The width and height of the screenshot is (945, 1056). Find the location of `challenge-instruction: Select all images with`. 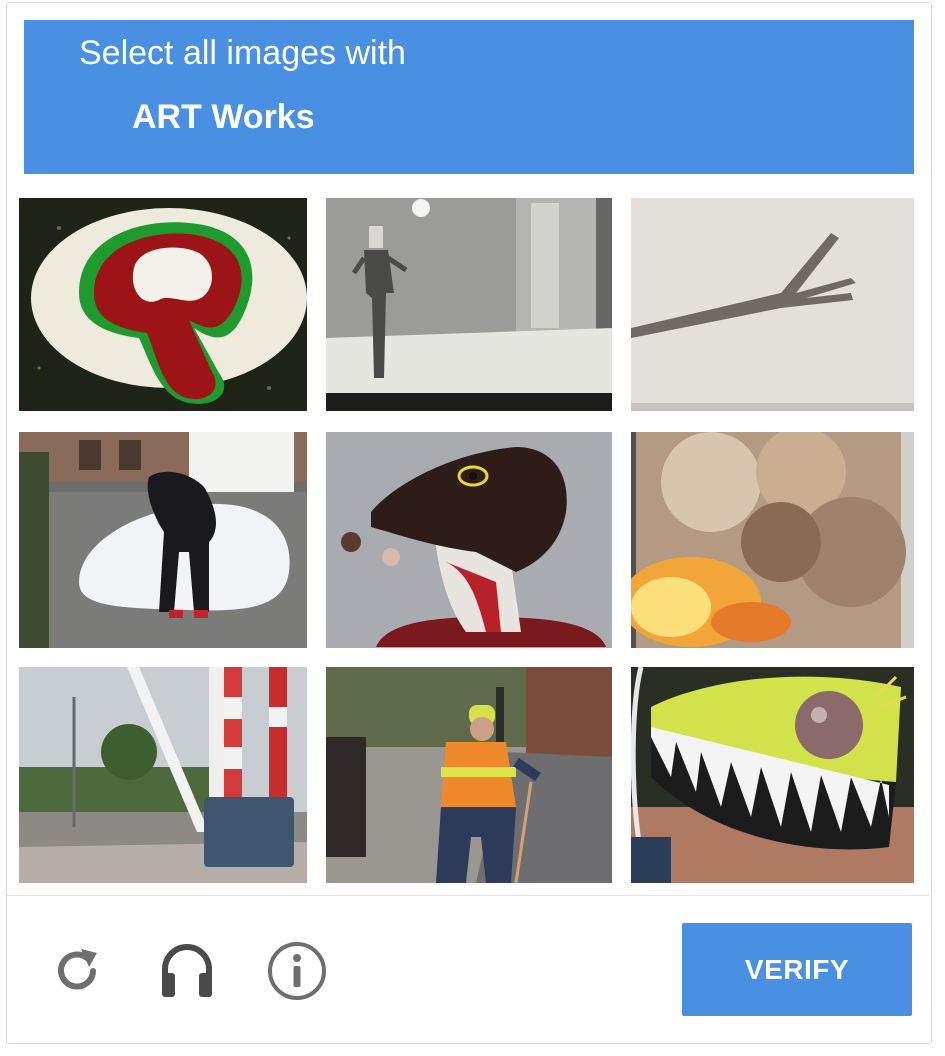

challenge-instruction: Select all images with is located at coordinates (242, 53).